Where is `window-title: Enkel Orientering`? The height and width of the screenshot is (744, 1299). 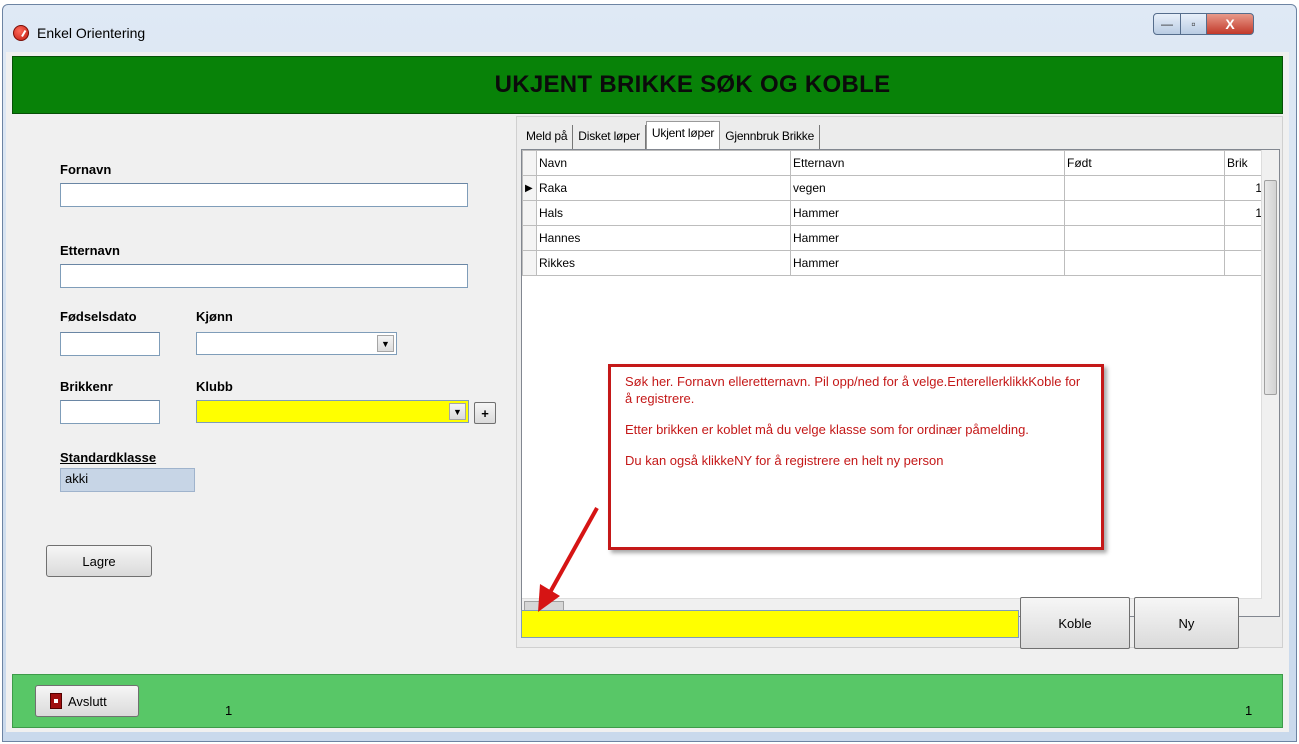 window-title: Enkel Orientering is located at coordinates (91, 33).